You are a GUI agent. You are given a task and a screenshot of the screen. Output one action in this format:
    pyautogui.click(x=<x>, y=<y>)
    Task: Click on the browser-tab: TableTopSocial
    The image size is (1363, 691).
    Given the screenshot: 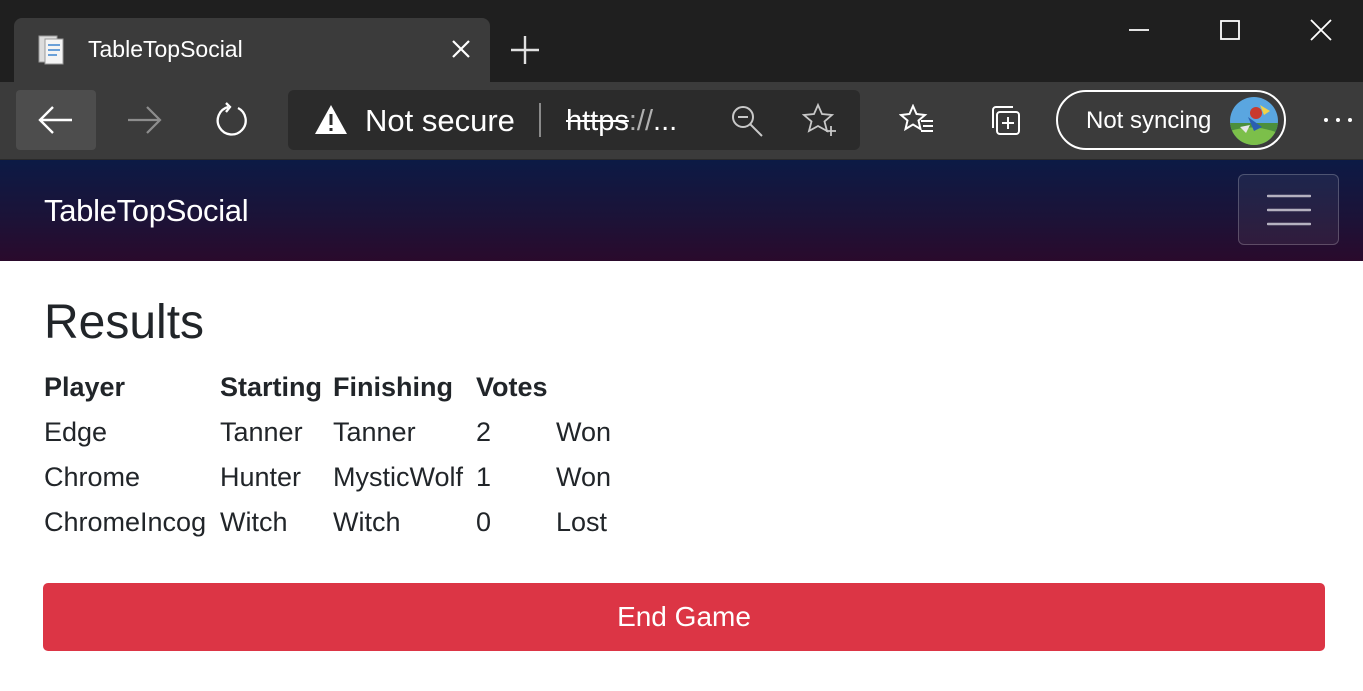 What is the action you would take?
    pyautogui.click(x=252, y=50)
    